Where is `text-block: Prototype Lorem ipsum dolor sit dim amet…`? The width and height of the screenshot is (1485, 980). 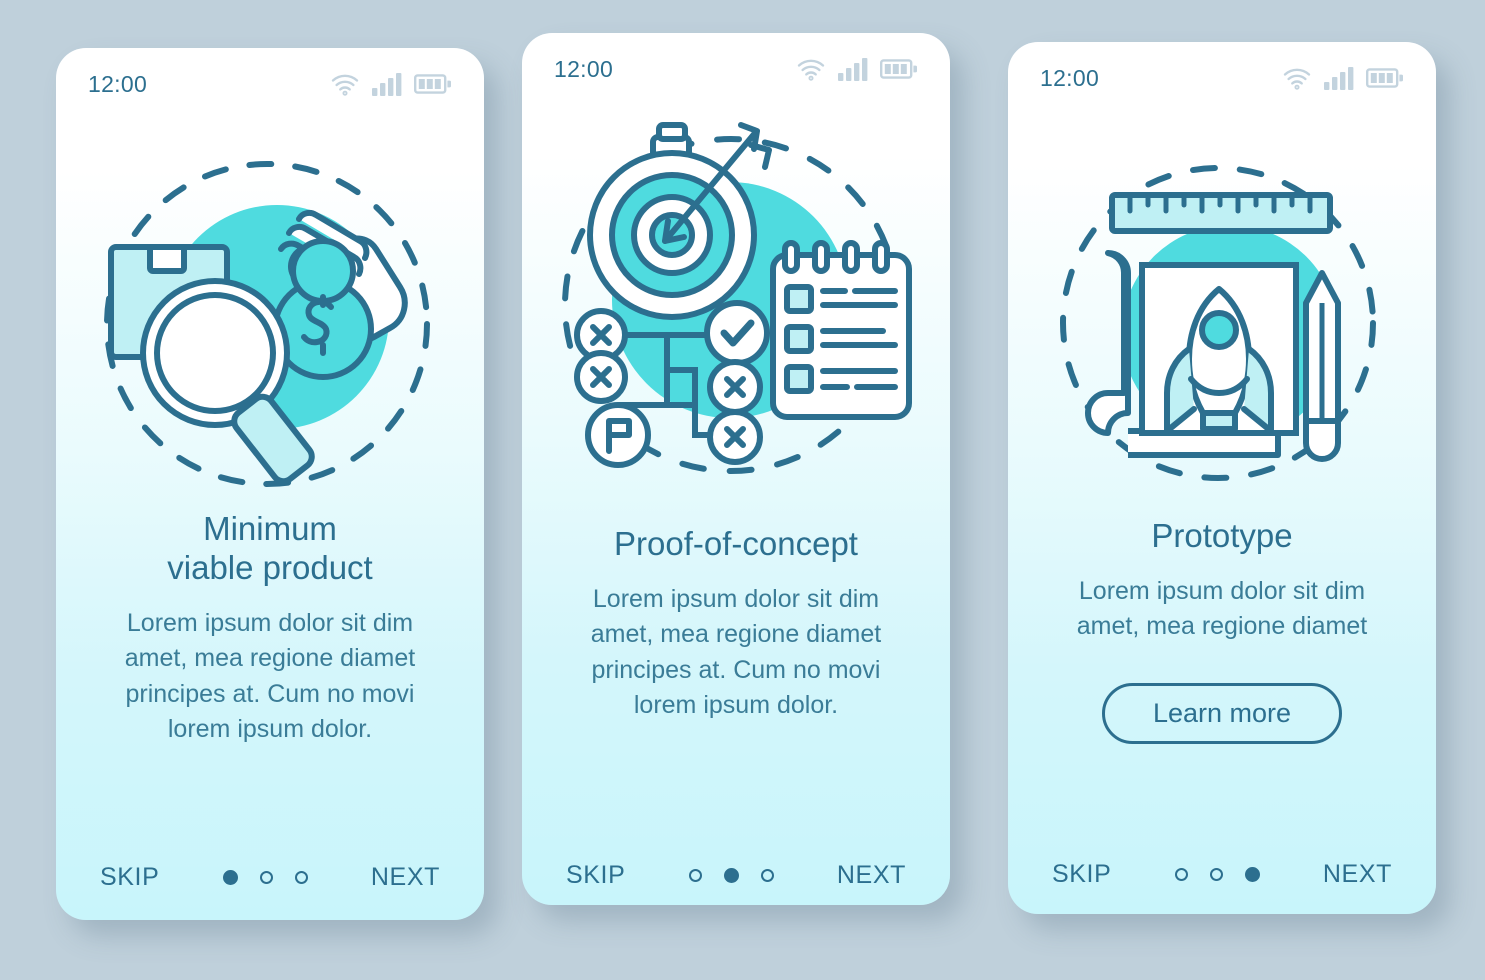 text-block: Prototype Lorem ipsum dolor sit dim amet… is located at coordinates (1222, 581).